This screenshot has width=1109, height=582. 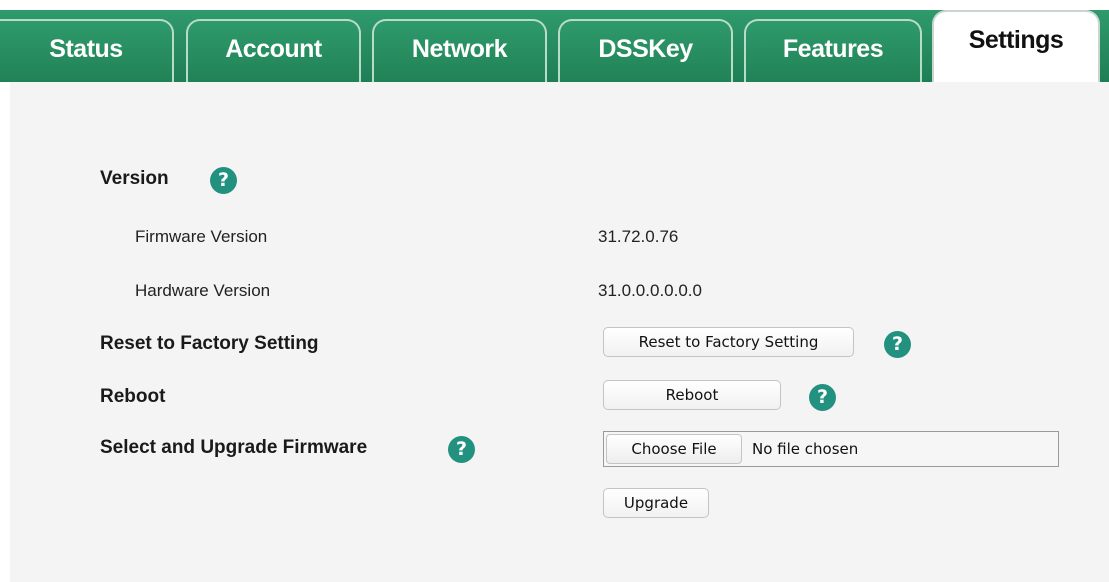 I want to click on tab-settings: Settings, so click(x=1016, y=46).